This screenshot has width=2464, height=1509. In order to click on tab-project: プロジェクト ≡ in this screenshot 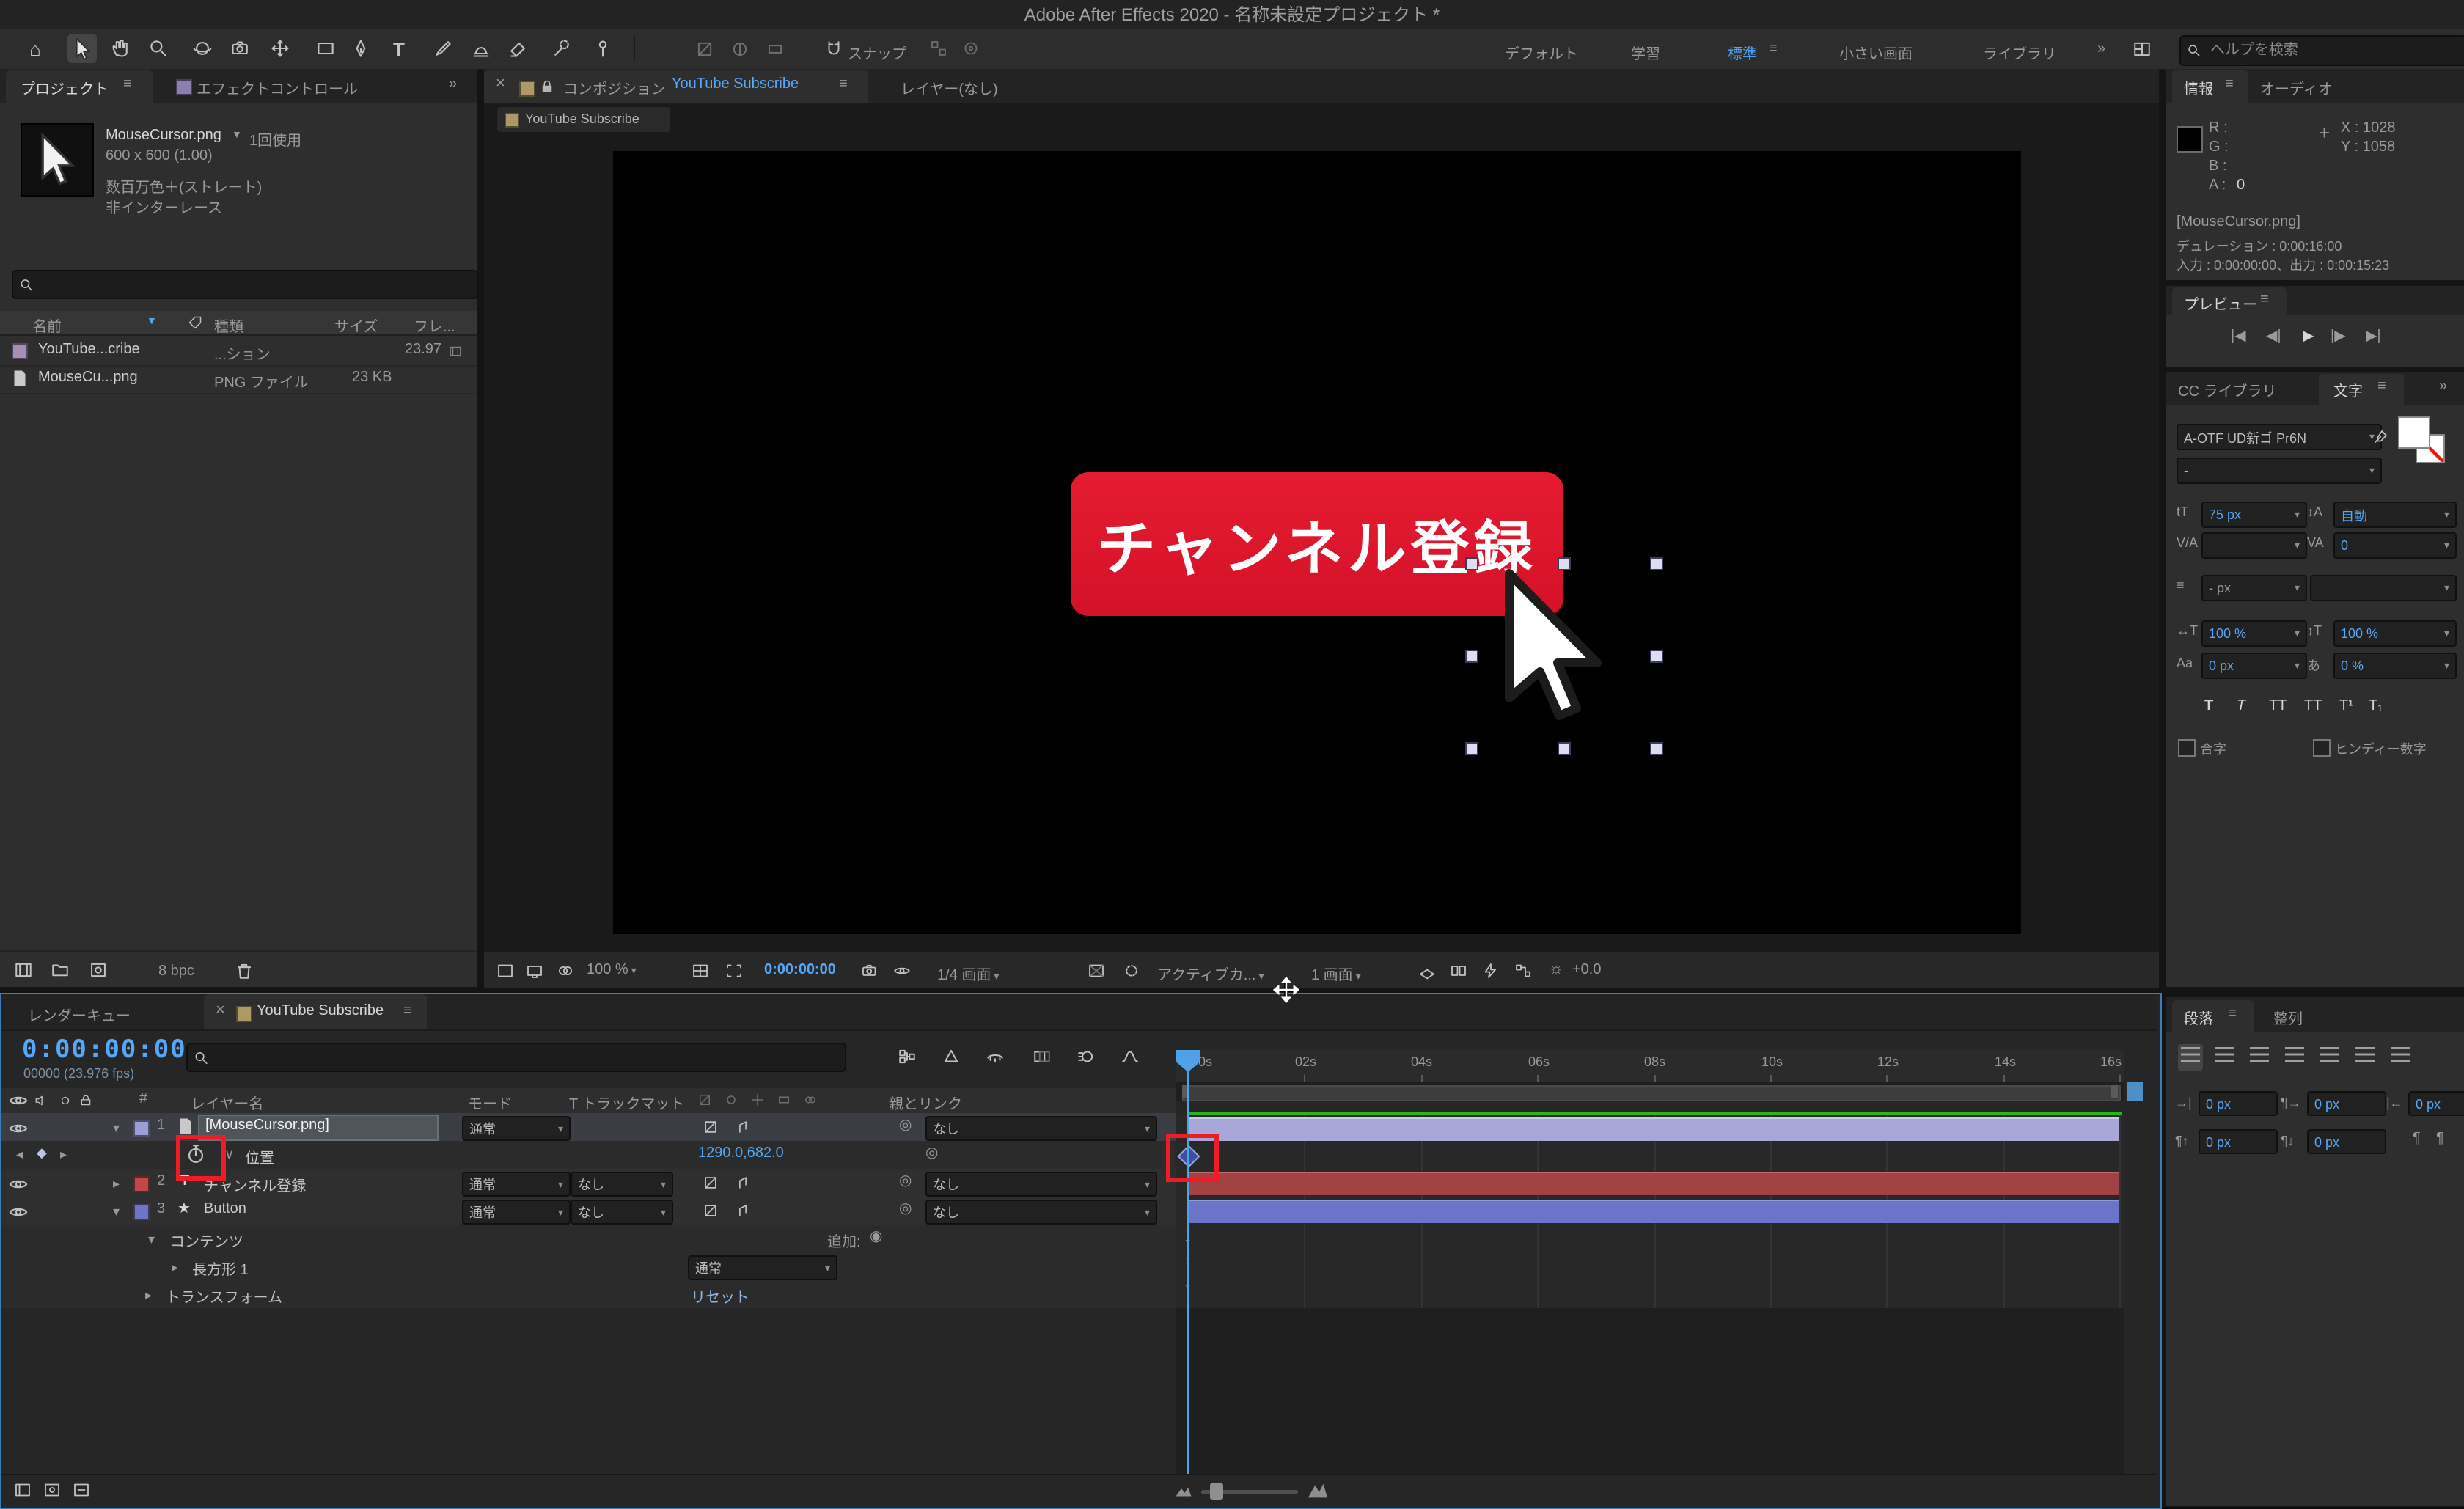, I will do `click(79, 87)`.